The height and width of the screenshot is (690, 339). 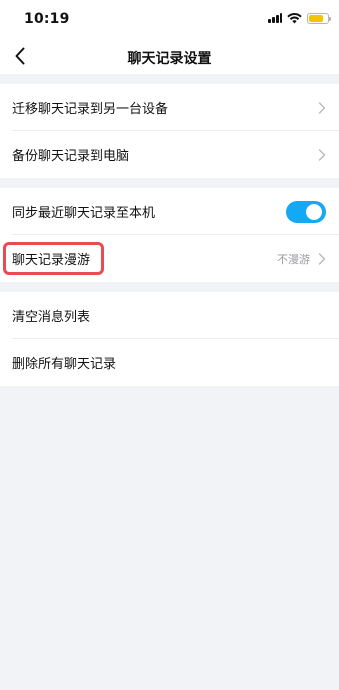 I want to click on row-label: 迁移聊天记录到另一台设备, so click(x=90, y=109).